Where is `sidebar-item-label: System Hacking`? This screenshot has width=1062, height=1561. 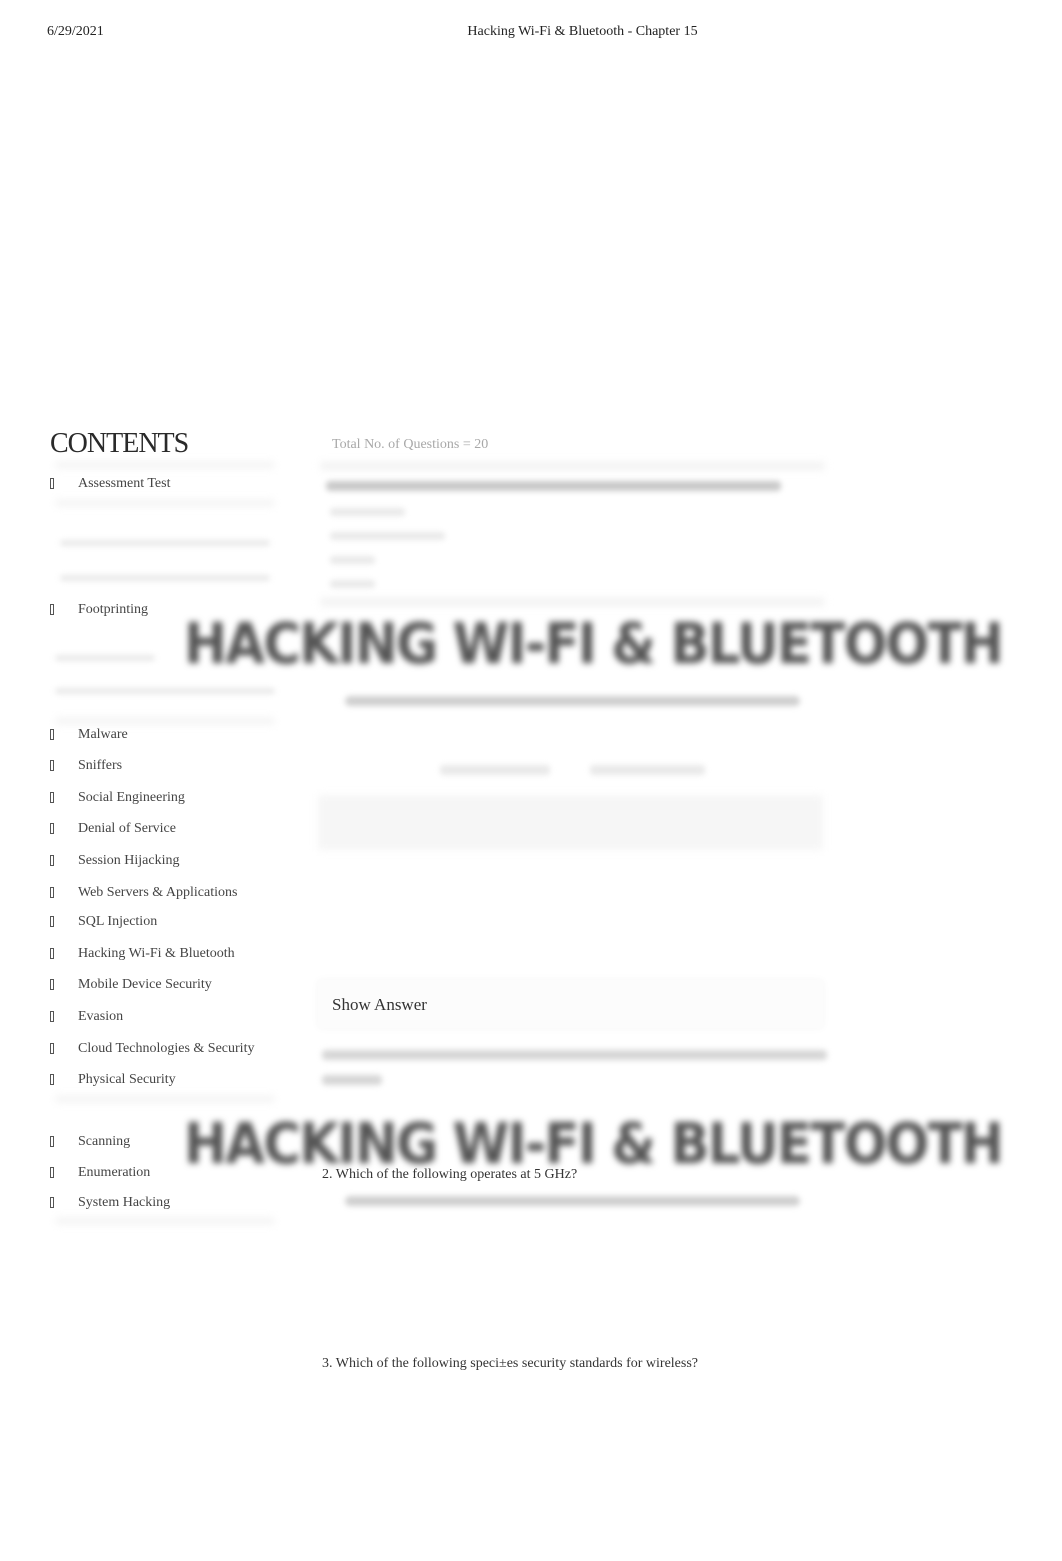
sidebar-item-label: System Hacking is located at coordinates (124, 1202).